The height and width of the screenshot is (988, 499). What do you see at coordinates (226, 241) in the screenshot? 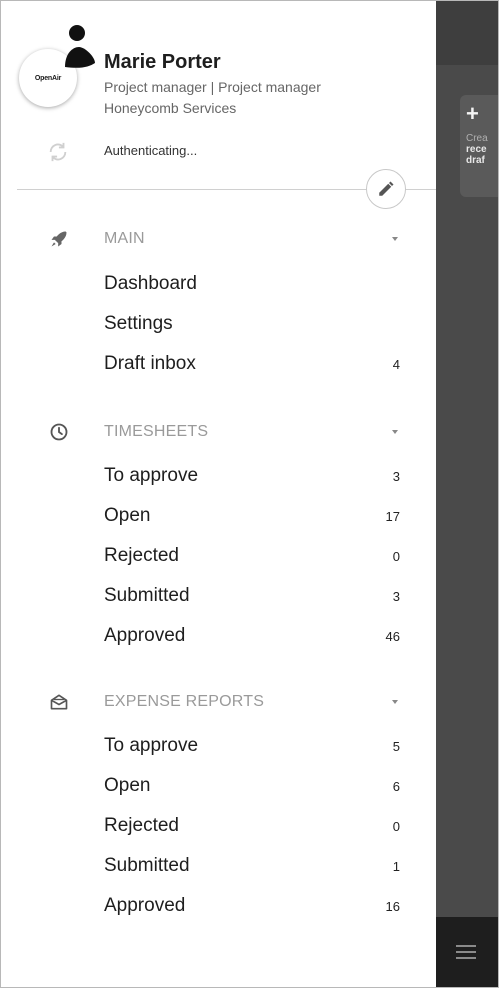
I see `section-header-main: MAIN` at bounding box center [226, 241].